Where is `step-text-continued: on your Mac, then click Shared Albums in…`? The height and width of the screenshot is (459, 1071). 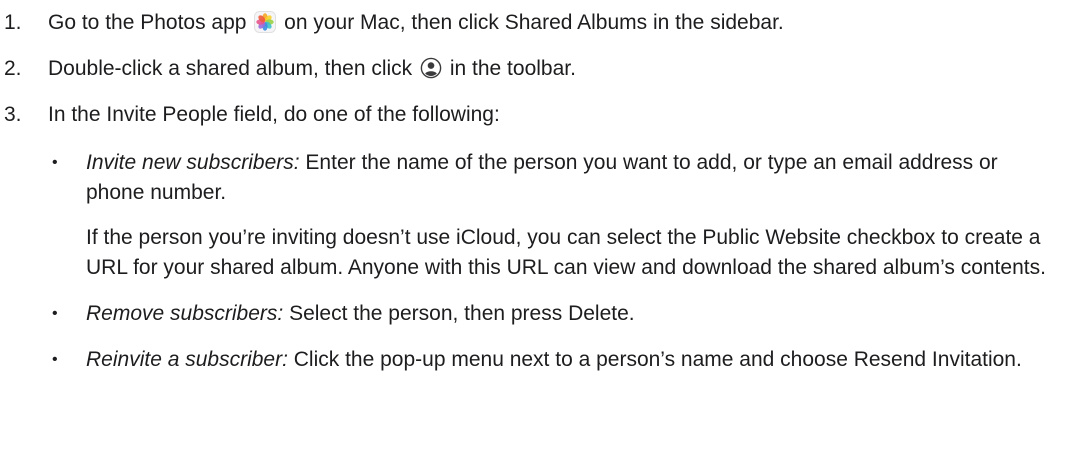
step-text-continued: on your Mac, then click Shared Albums in… is located at coordinates (531, 22).